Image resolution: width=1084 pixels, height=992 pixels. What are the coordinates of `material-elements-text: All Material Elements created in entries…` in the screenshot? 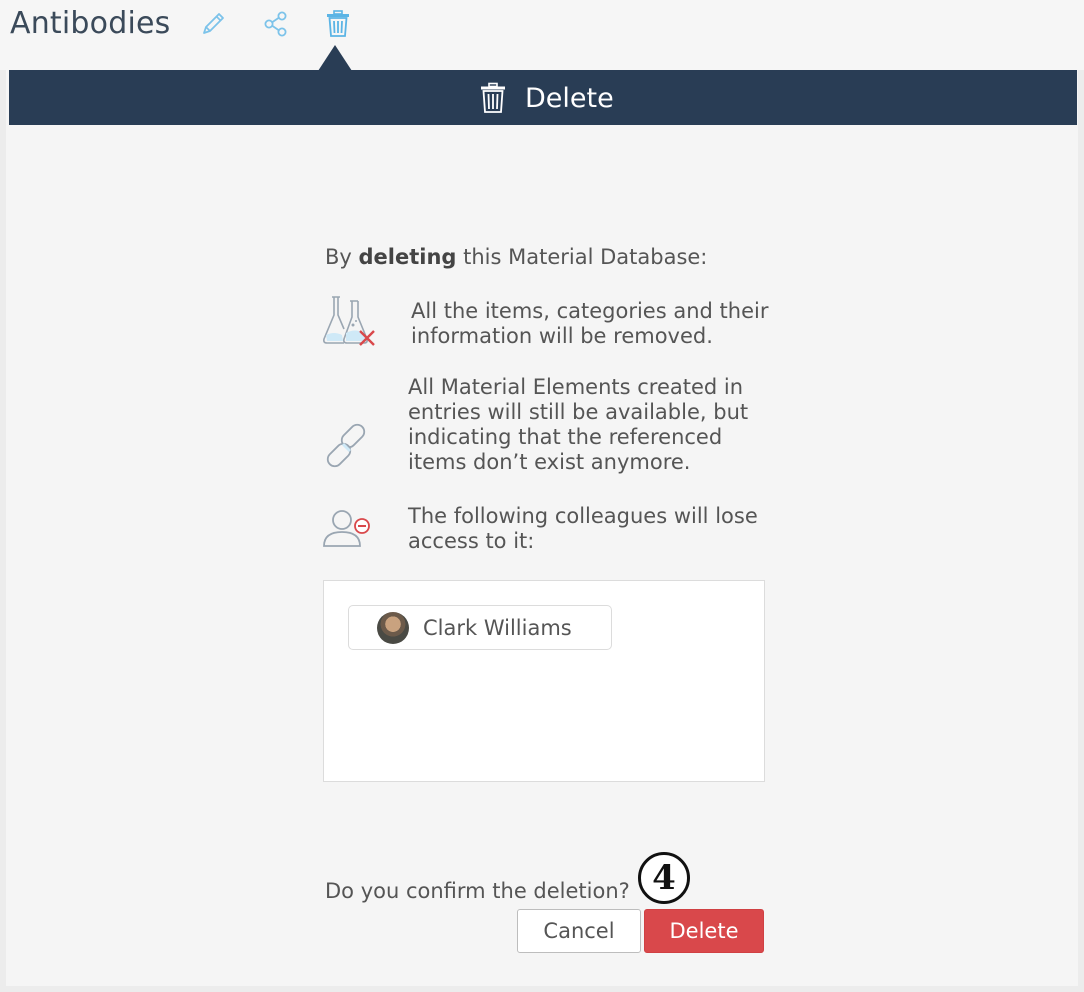 It's located at (578, 424).